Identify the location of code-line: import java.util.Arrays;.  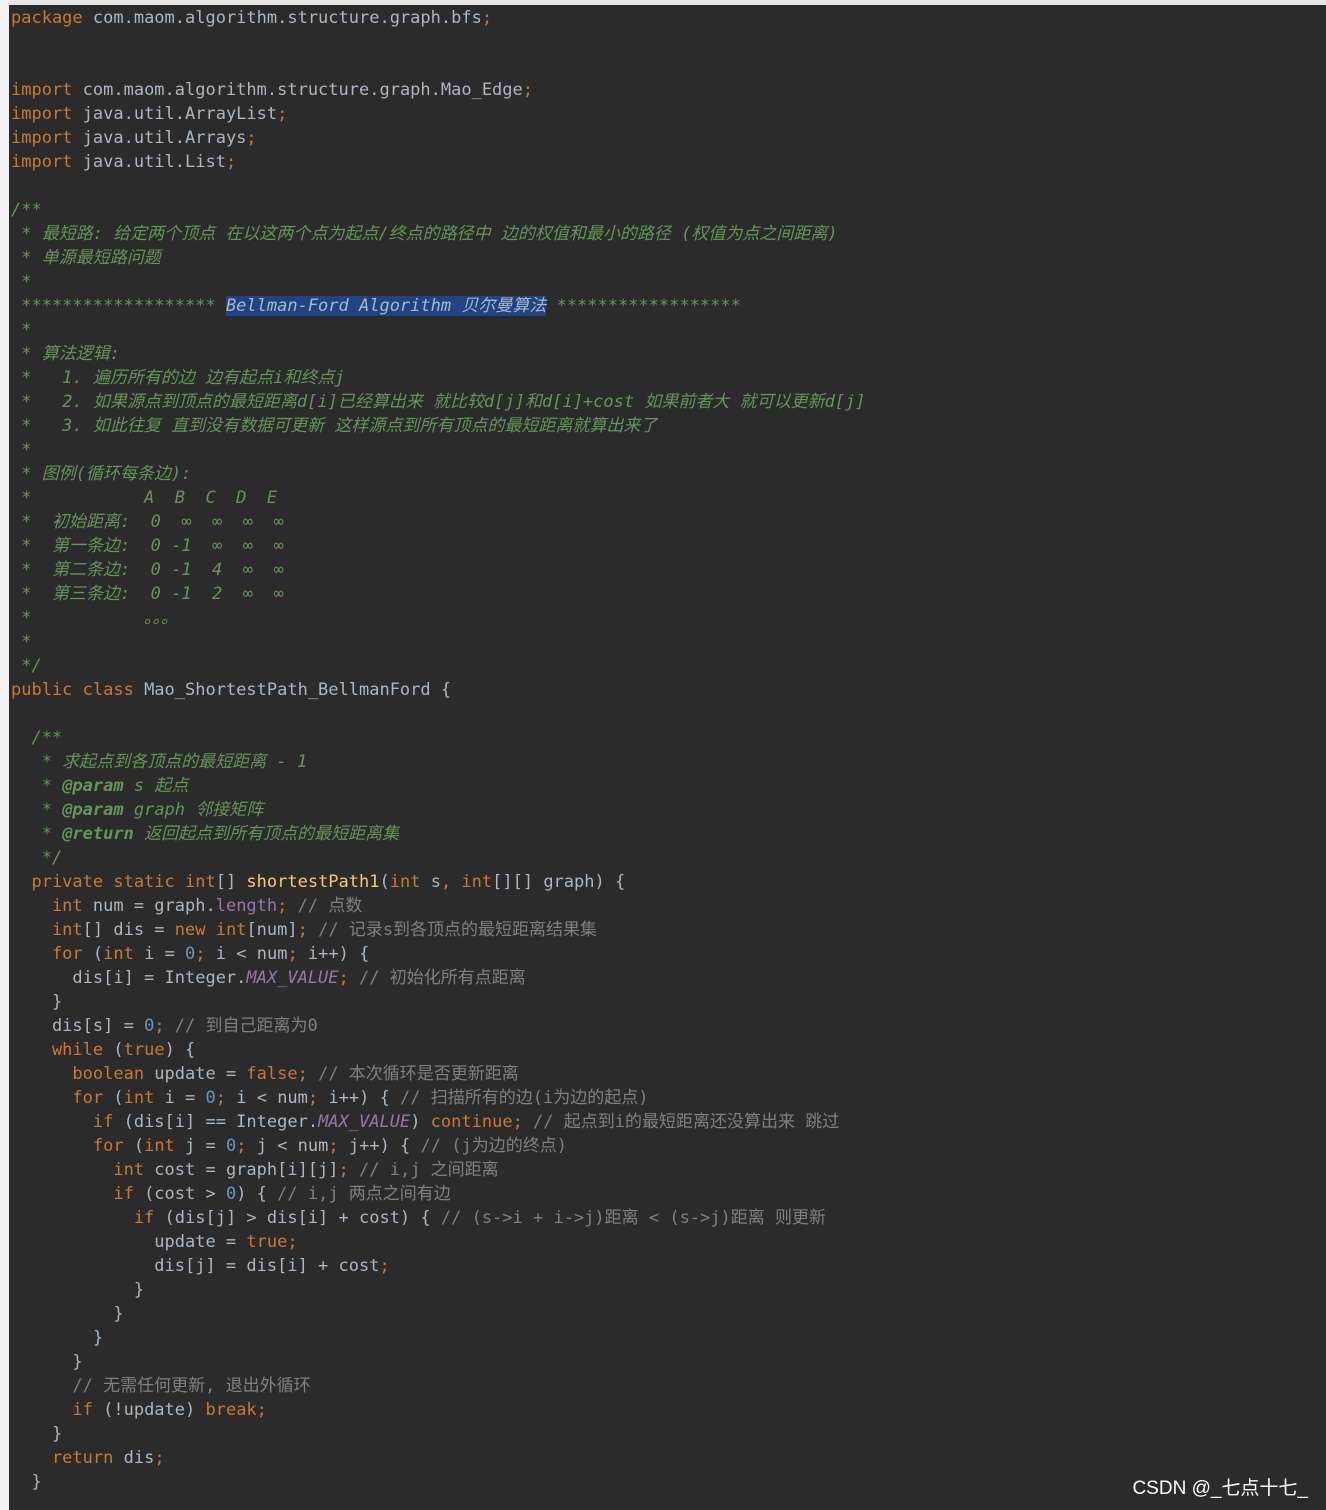
(668, 138).